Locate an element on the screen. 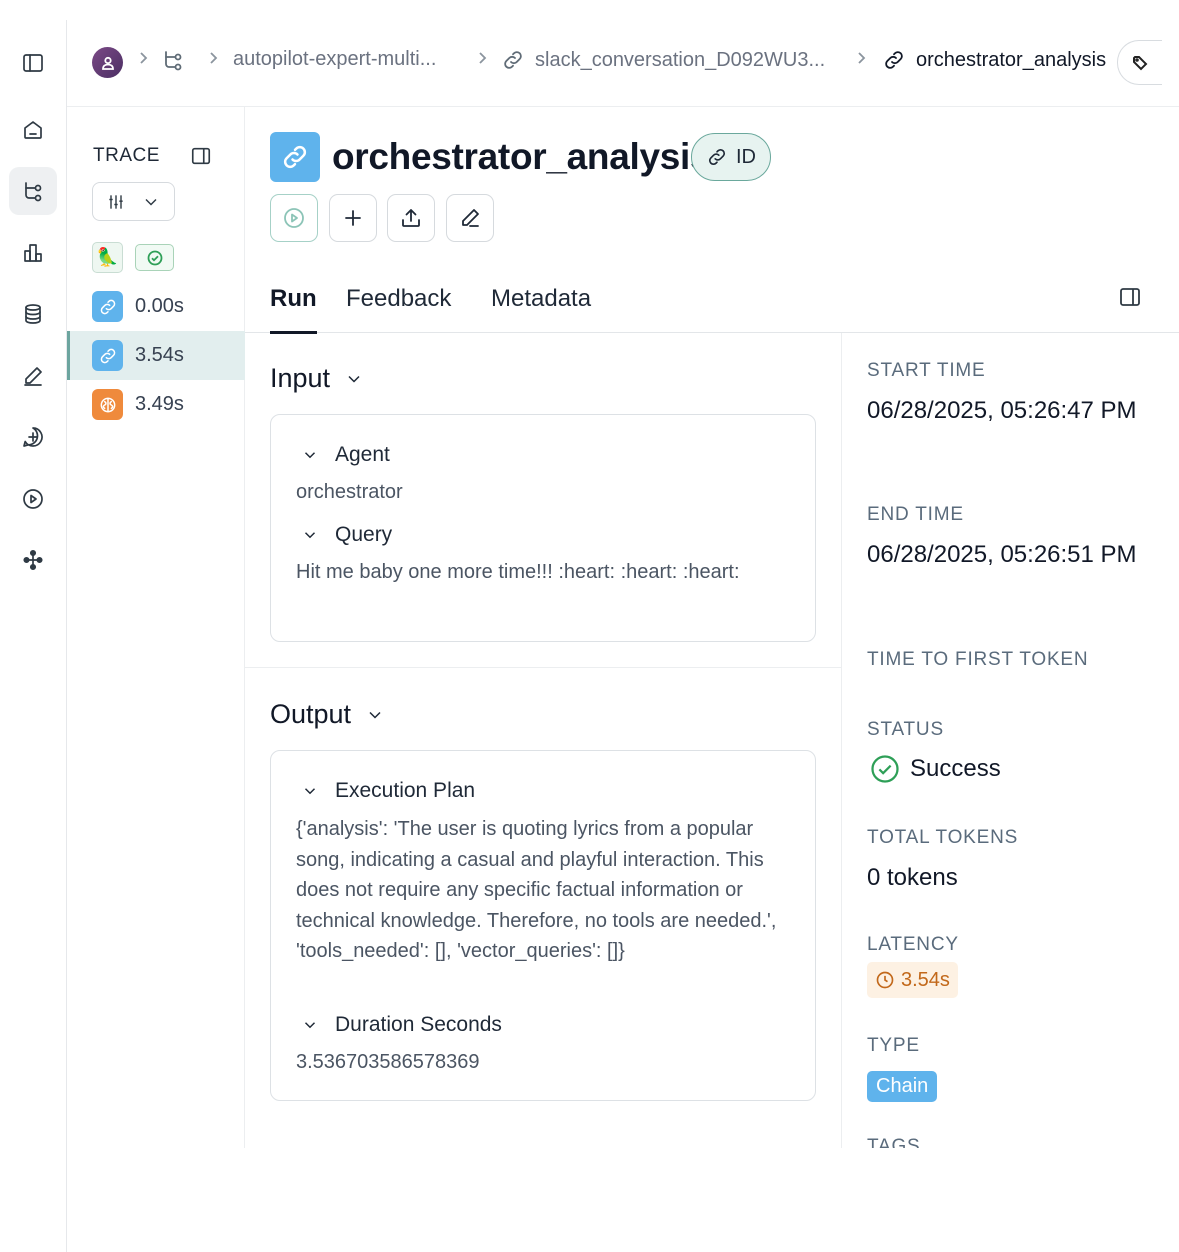  latency-value: 3.54s is located at coordinates (925, 979).